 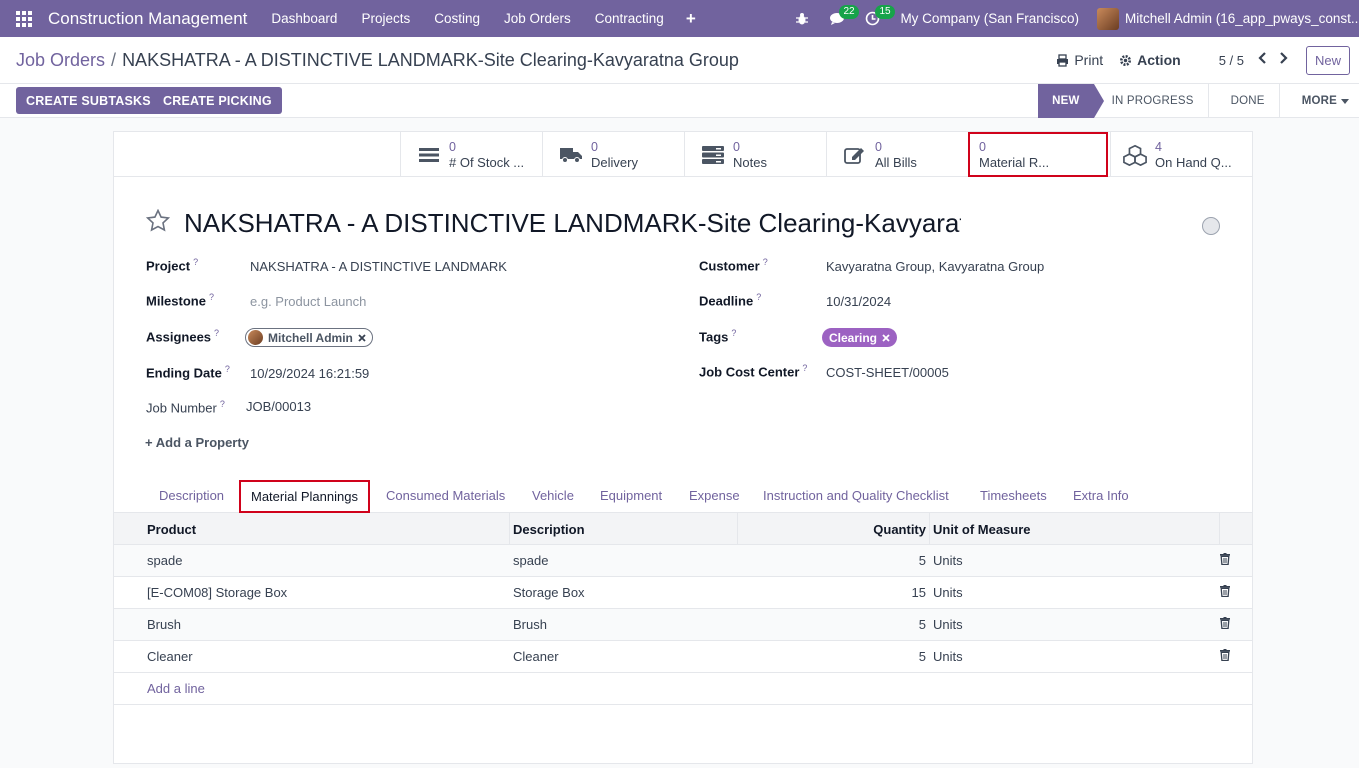 What do you see at coordinates (683, 561) in the screenshot?
I see `table-row: spade spade 5 Units` at bounding box center [683, 561].